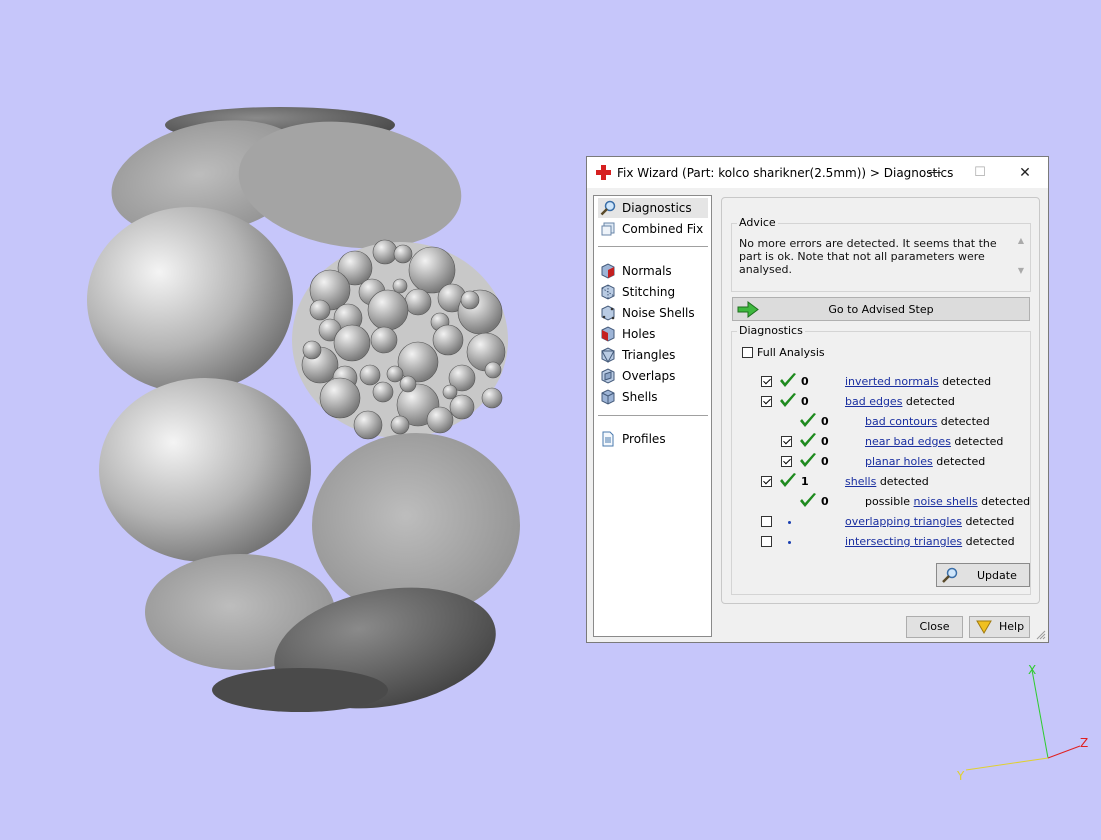 The image size is (1101, 840). I want to click on pending-dot-icon, so click(789, 522).